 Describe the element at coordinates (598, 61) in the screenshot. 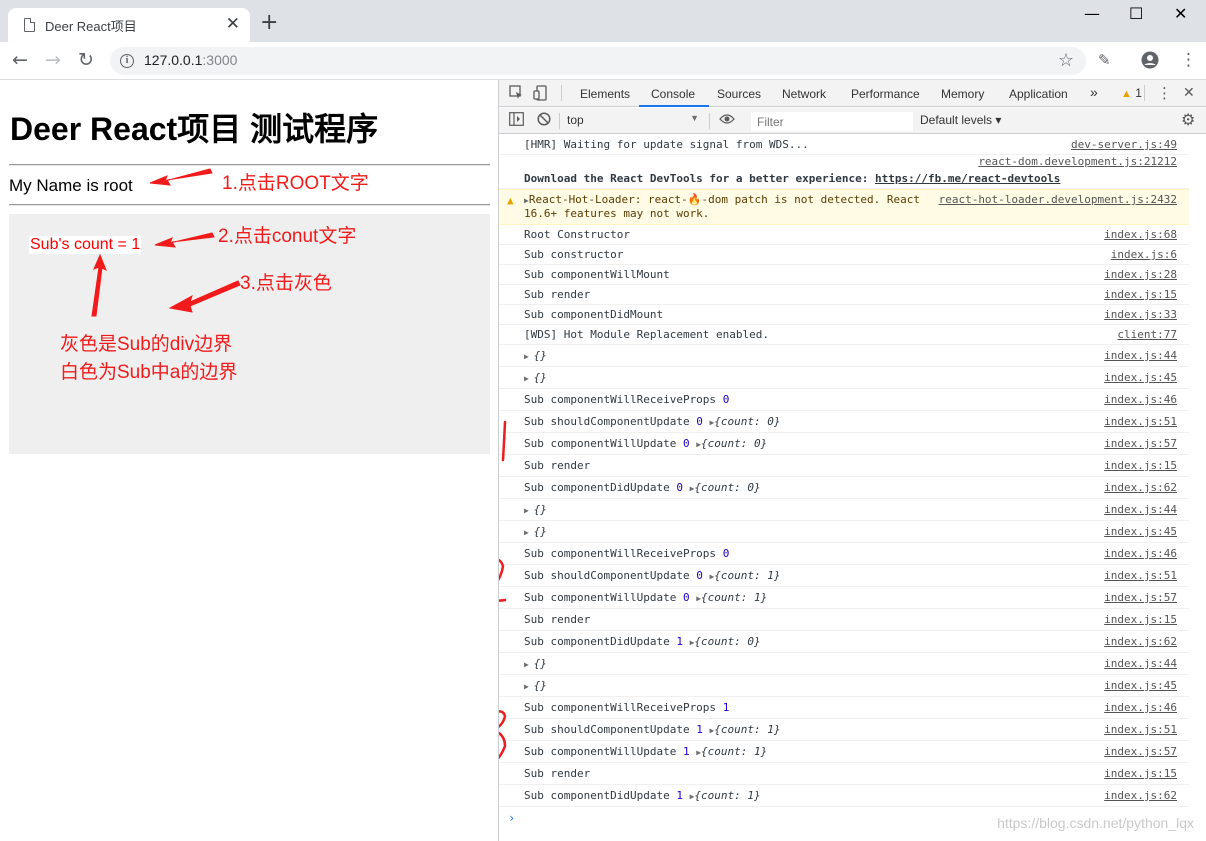

I see `address-bar: i 127.0.0.1:3000 ☆` at that location.